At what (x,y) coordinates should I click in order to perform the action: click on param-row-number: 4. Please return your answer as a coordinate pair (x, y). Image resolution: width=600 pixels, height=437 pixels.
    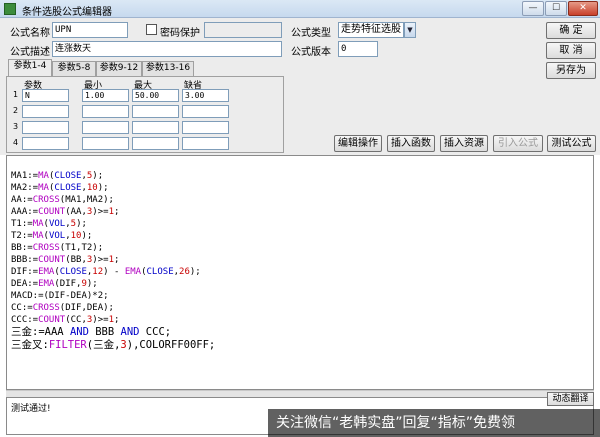
    Looking at the image, I should click on (16, 142).